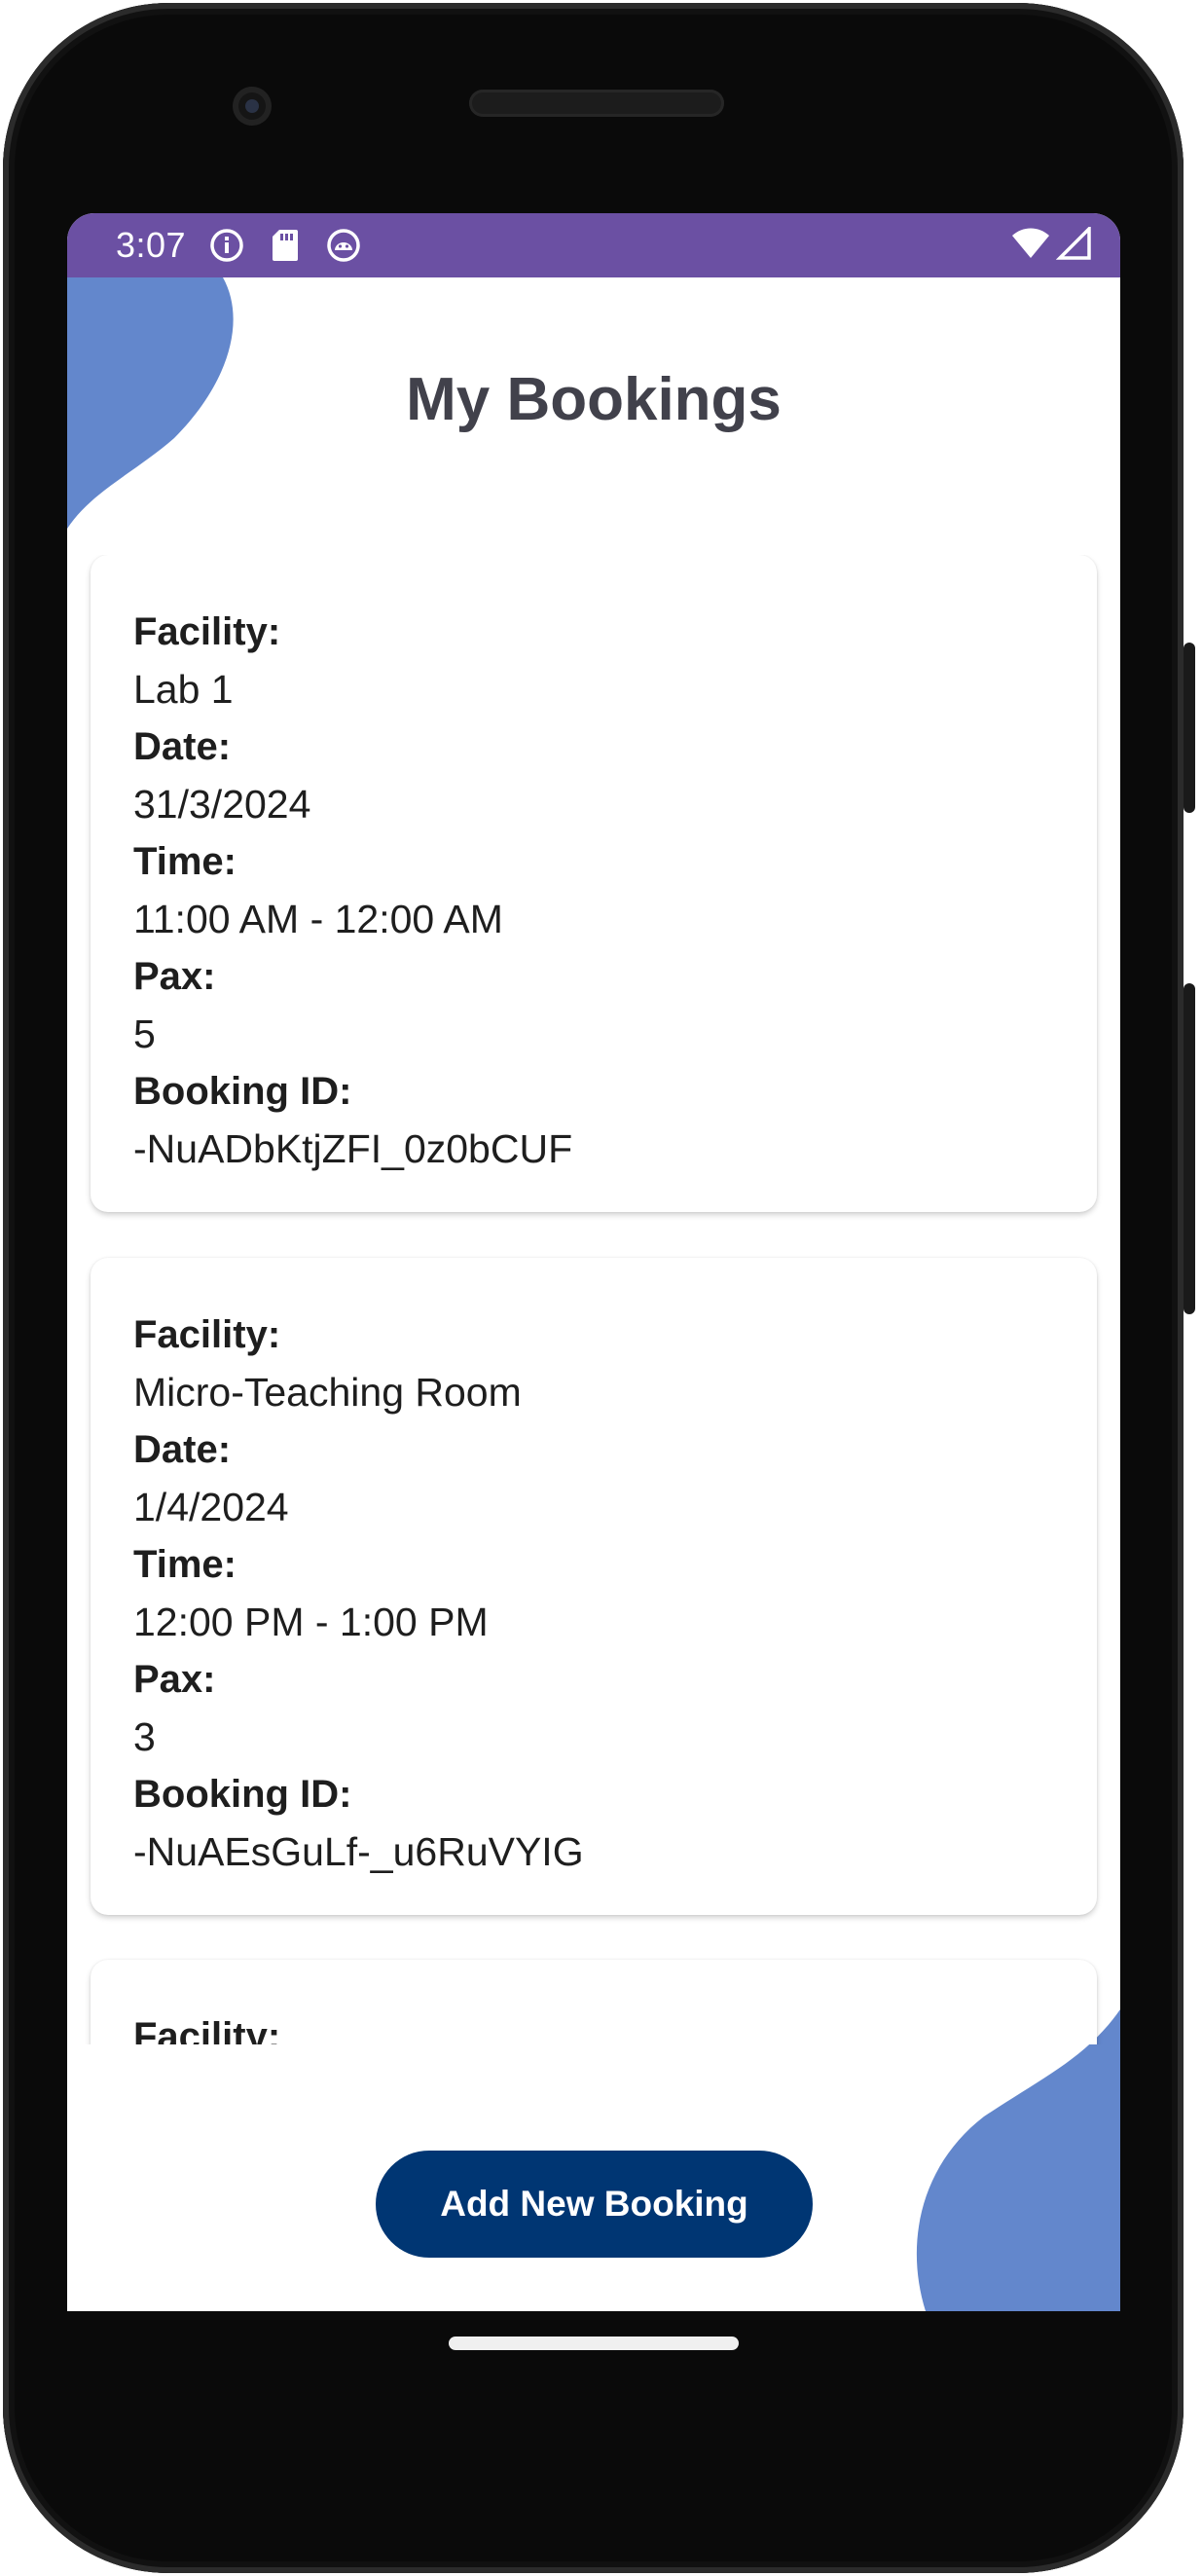 This screenshot has height=2576, width=1202. I want to click on time-value: 12:00 PM - 1:00 PM, so click(311, 1622).